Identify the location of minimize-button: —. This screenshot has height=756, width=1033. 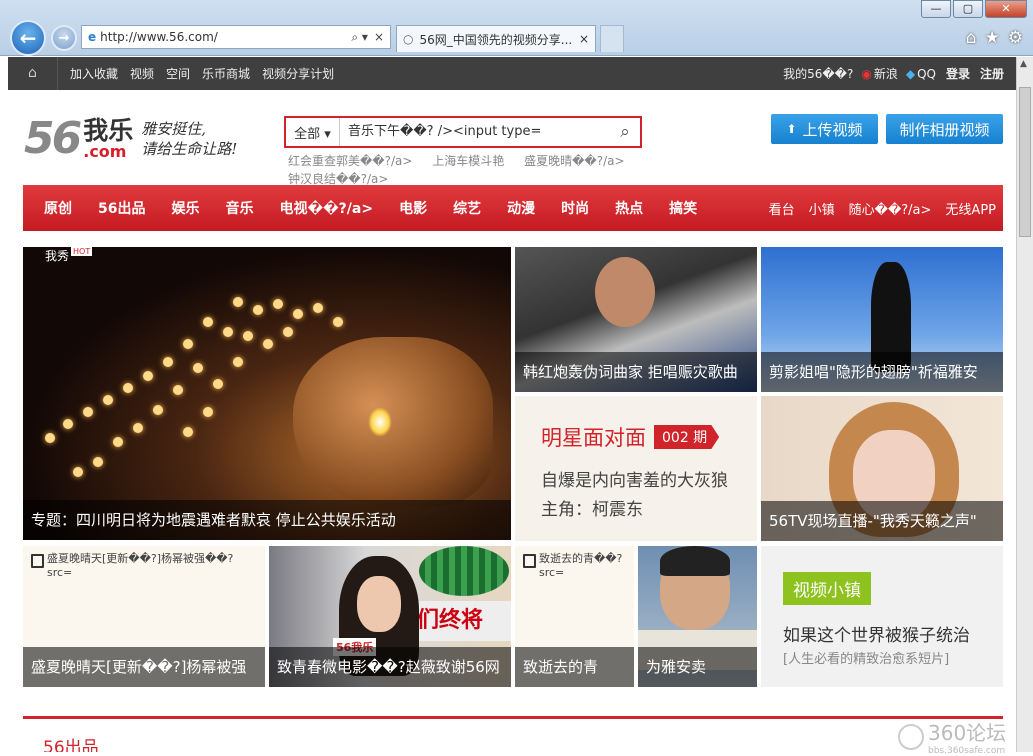
(936, 9).